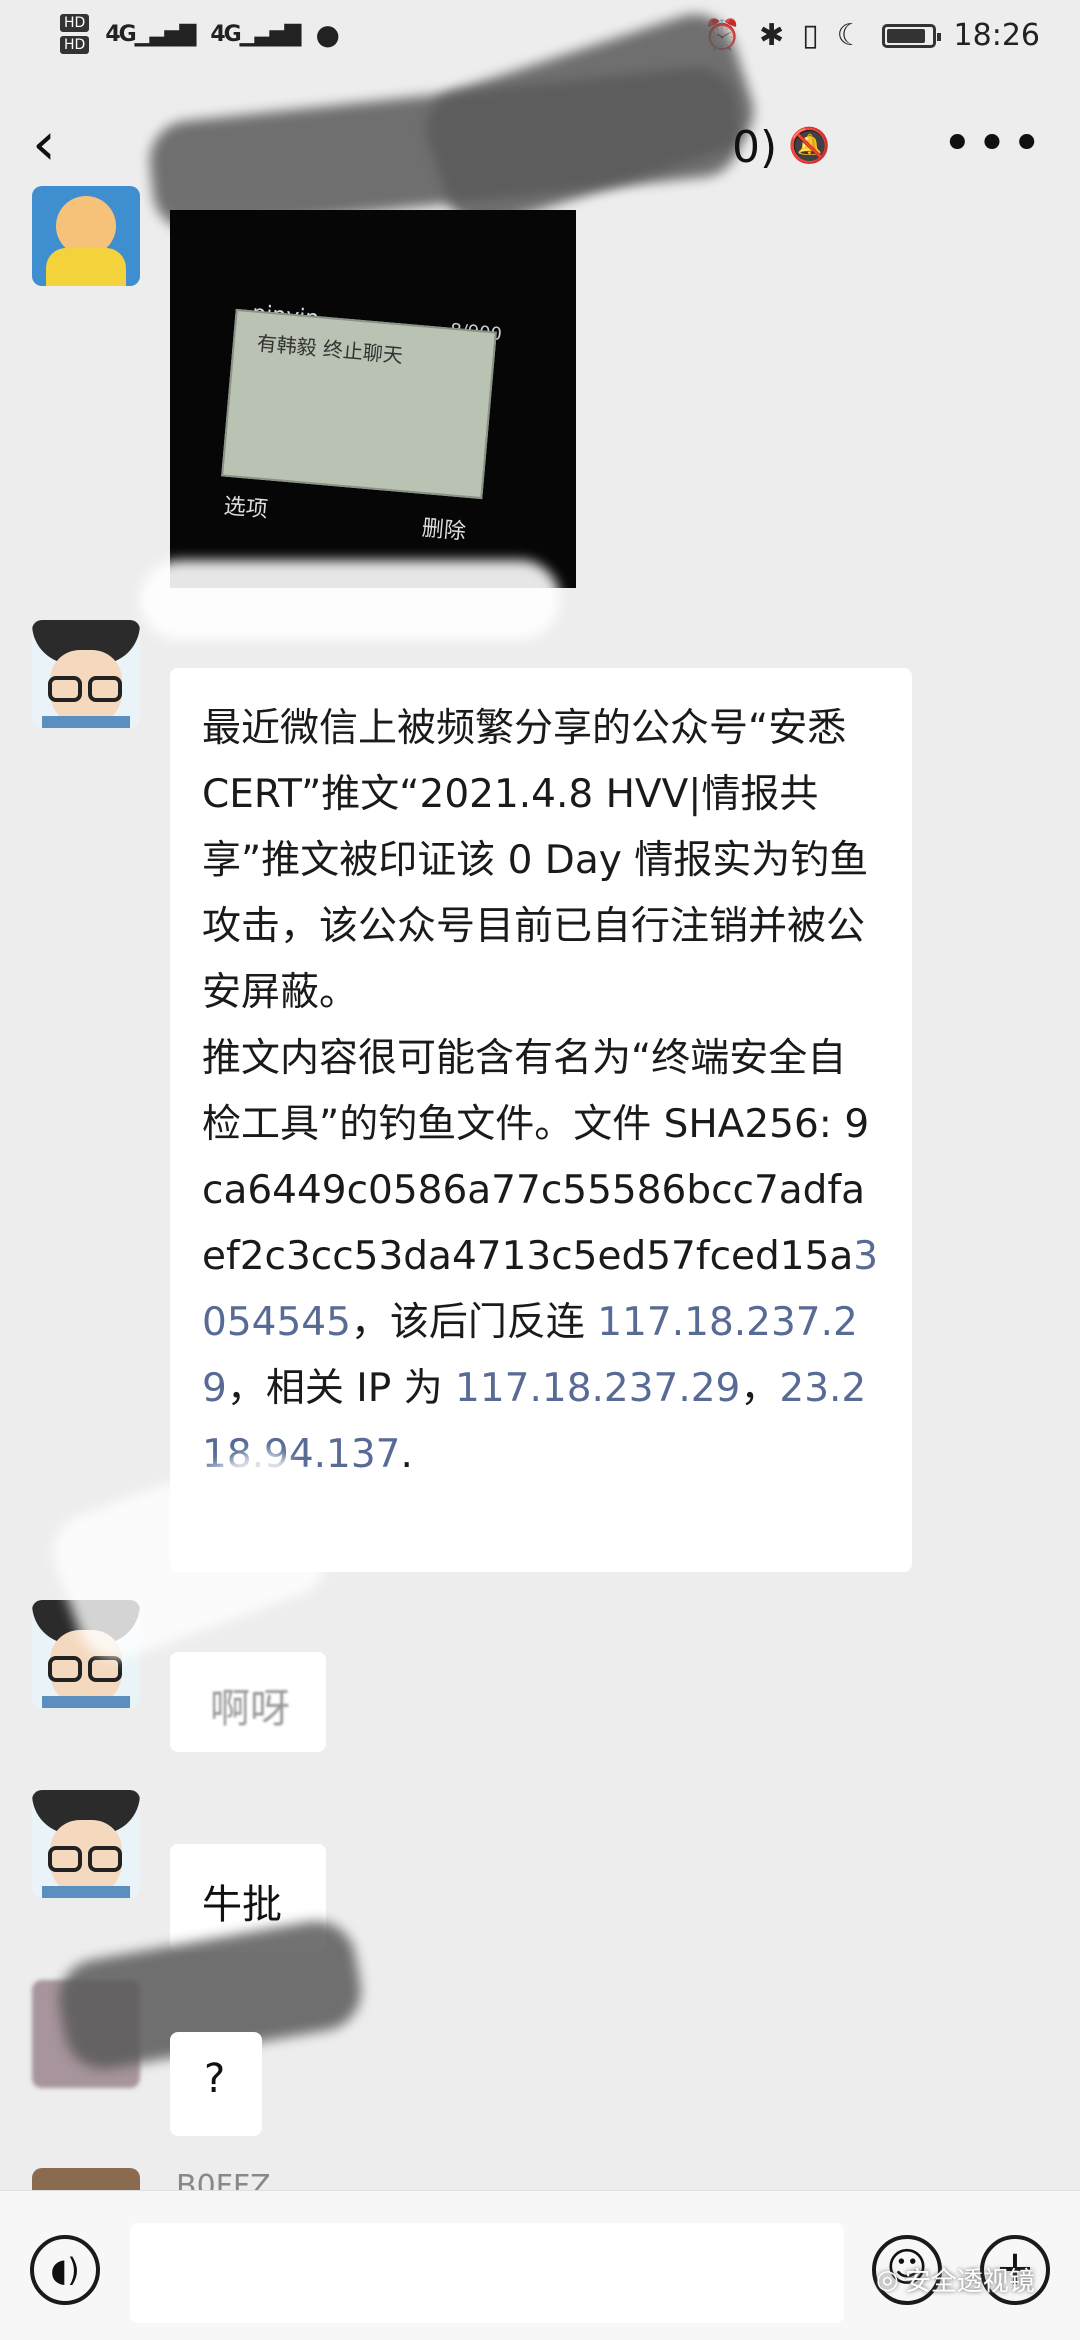 Image resolution: width=1080 pixels, height=2340 pixels. Describe the element at coordinates (810, 35) in the screenshot. I see `vibrate-icon: ▯` at that location.